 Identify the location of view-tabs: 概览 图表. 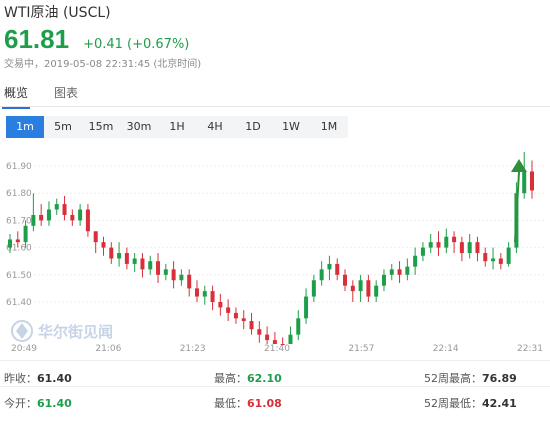
(275, 94).